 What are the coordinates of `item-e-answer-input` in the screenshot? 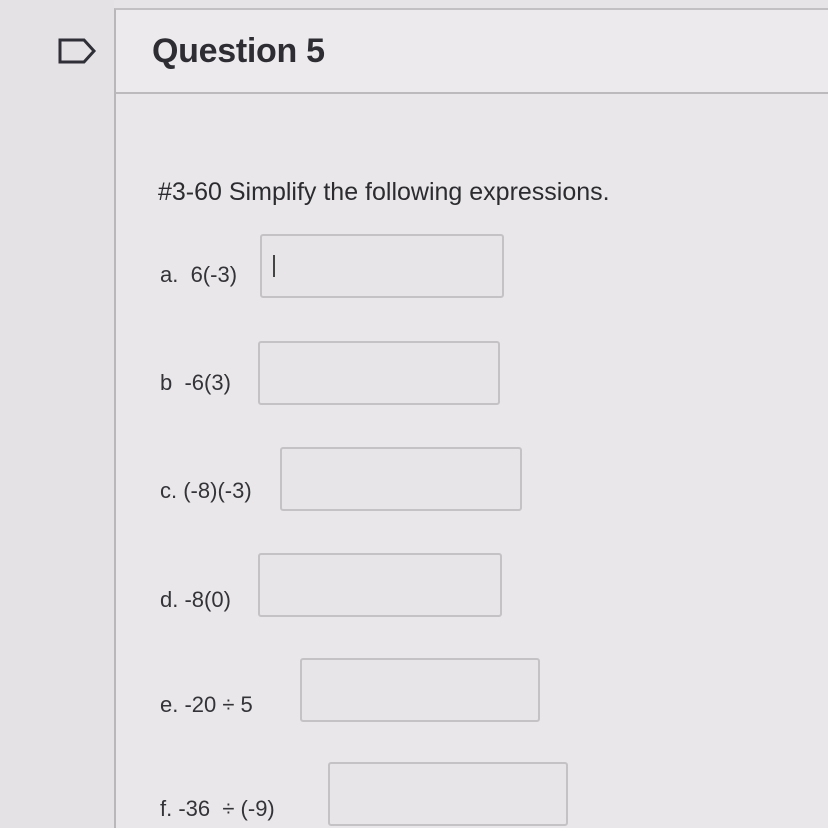 It's located at (420, 690).